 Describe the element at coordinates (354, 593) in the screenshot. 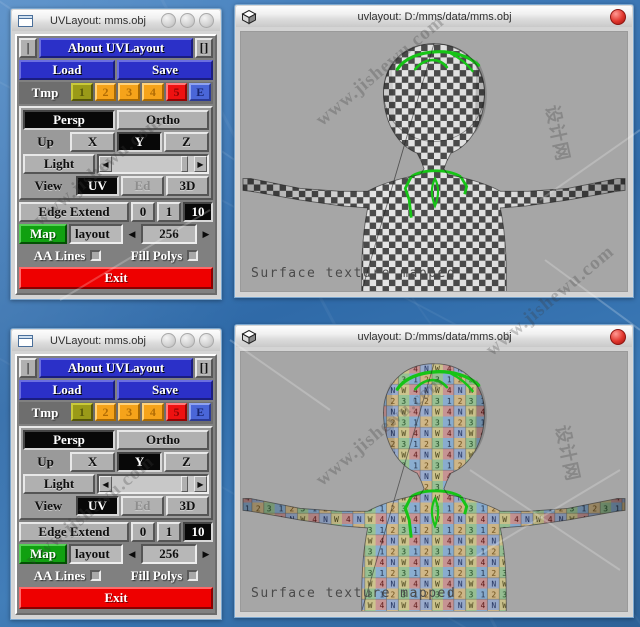

I see `viewport-status-text: Surface texture mapped` at that location.